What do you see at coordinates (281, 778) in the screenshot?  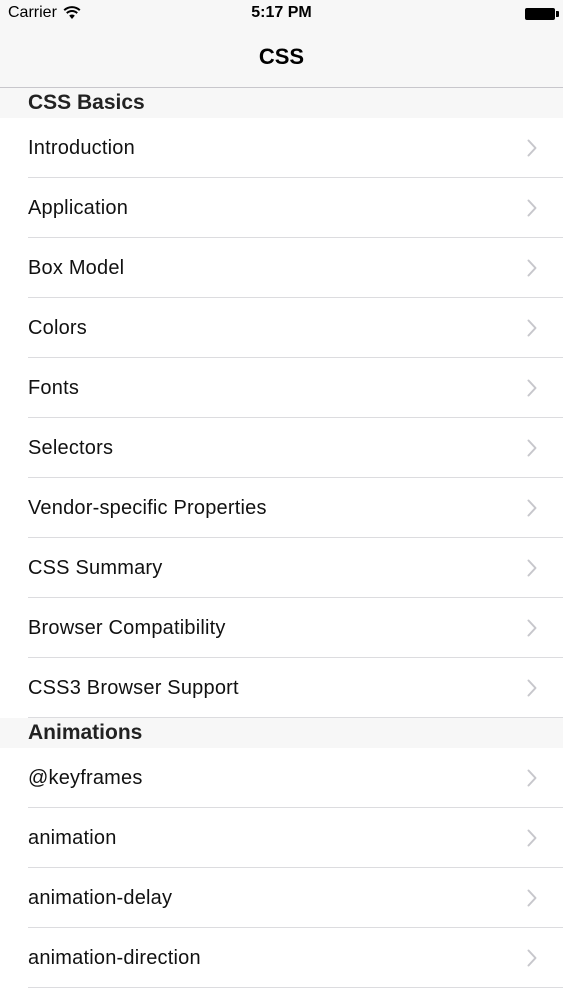 I see `list-item: @keyframes` at bounding box center [281, 778].